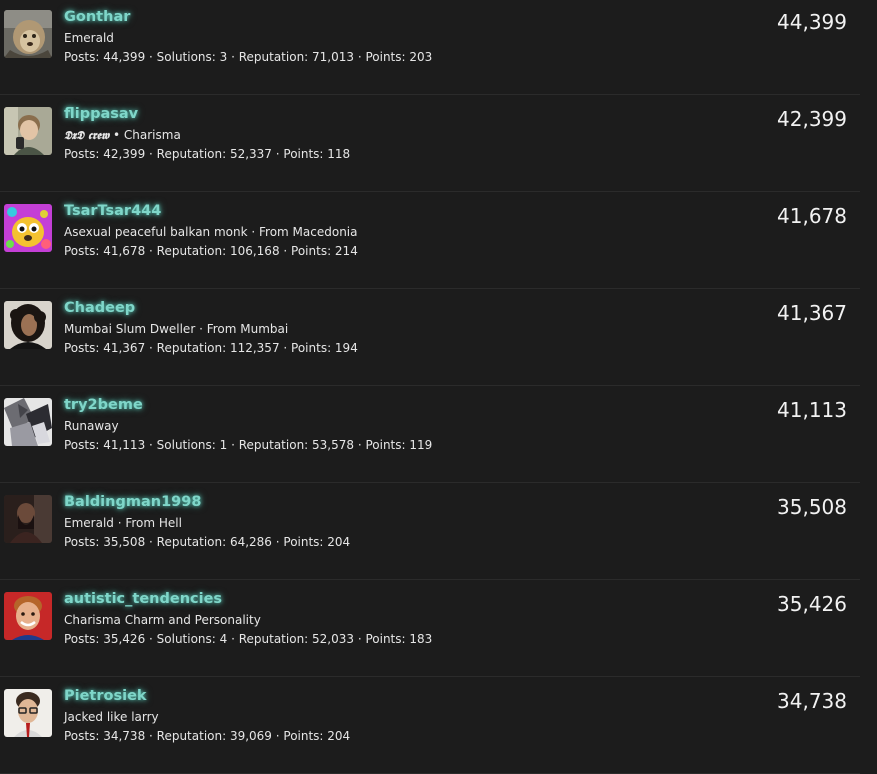  What do you see at coordinates (145, 135) in the screenshot?
I see `user-title-text: • Charisma` at bounding box center [145, 135].